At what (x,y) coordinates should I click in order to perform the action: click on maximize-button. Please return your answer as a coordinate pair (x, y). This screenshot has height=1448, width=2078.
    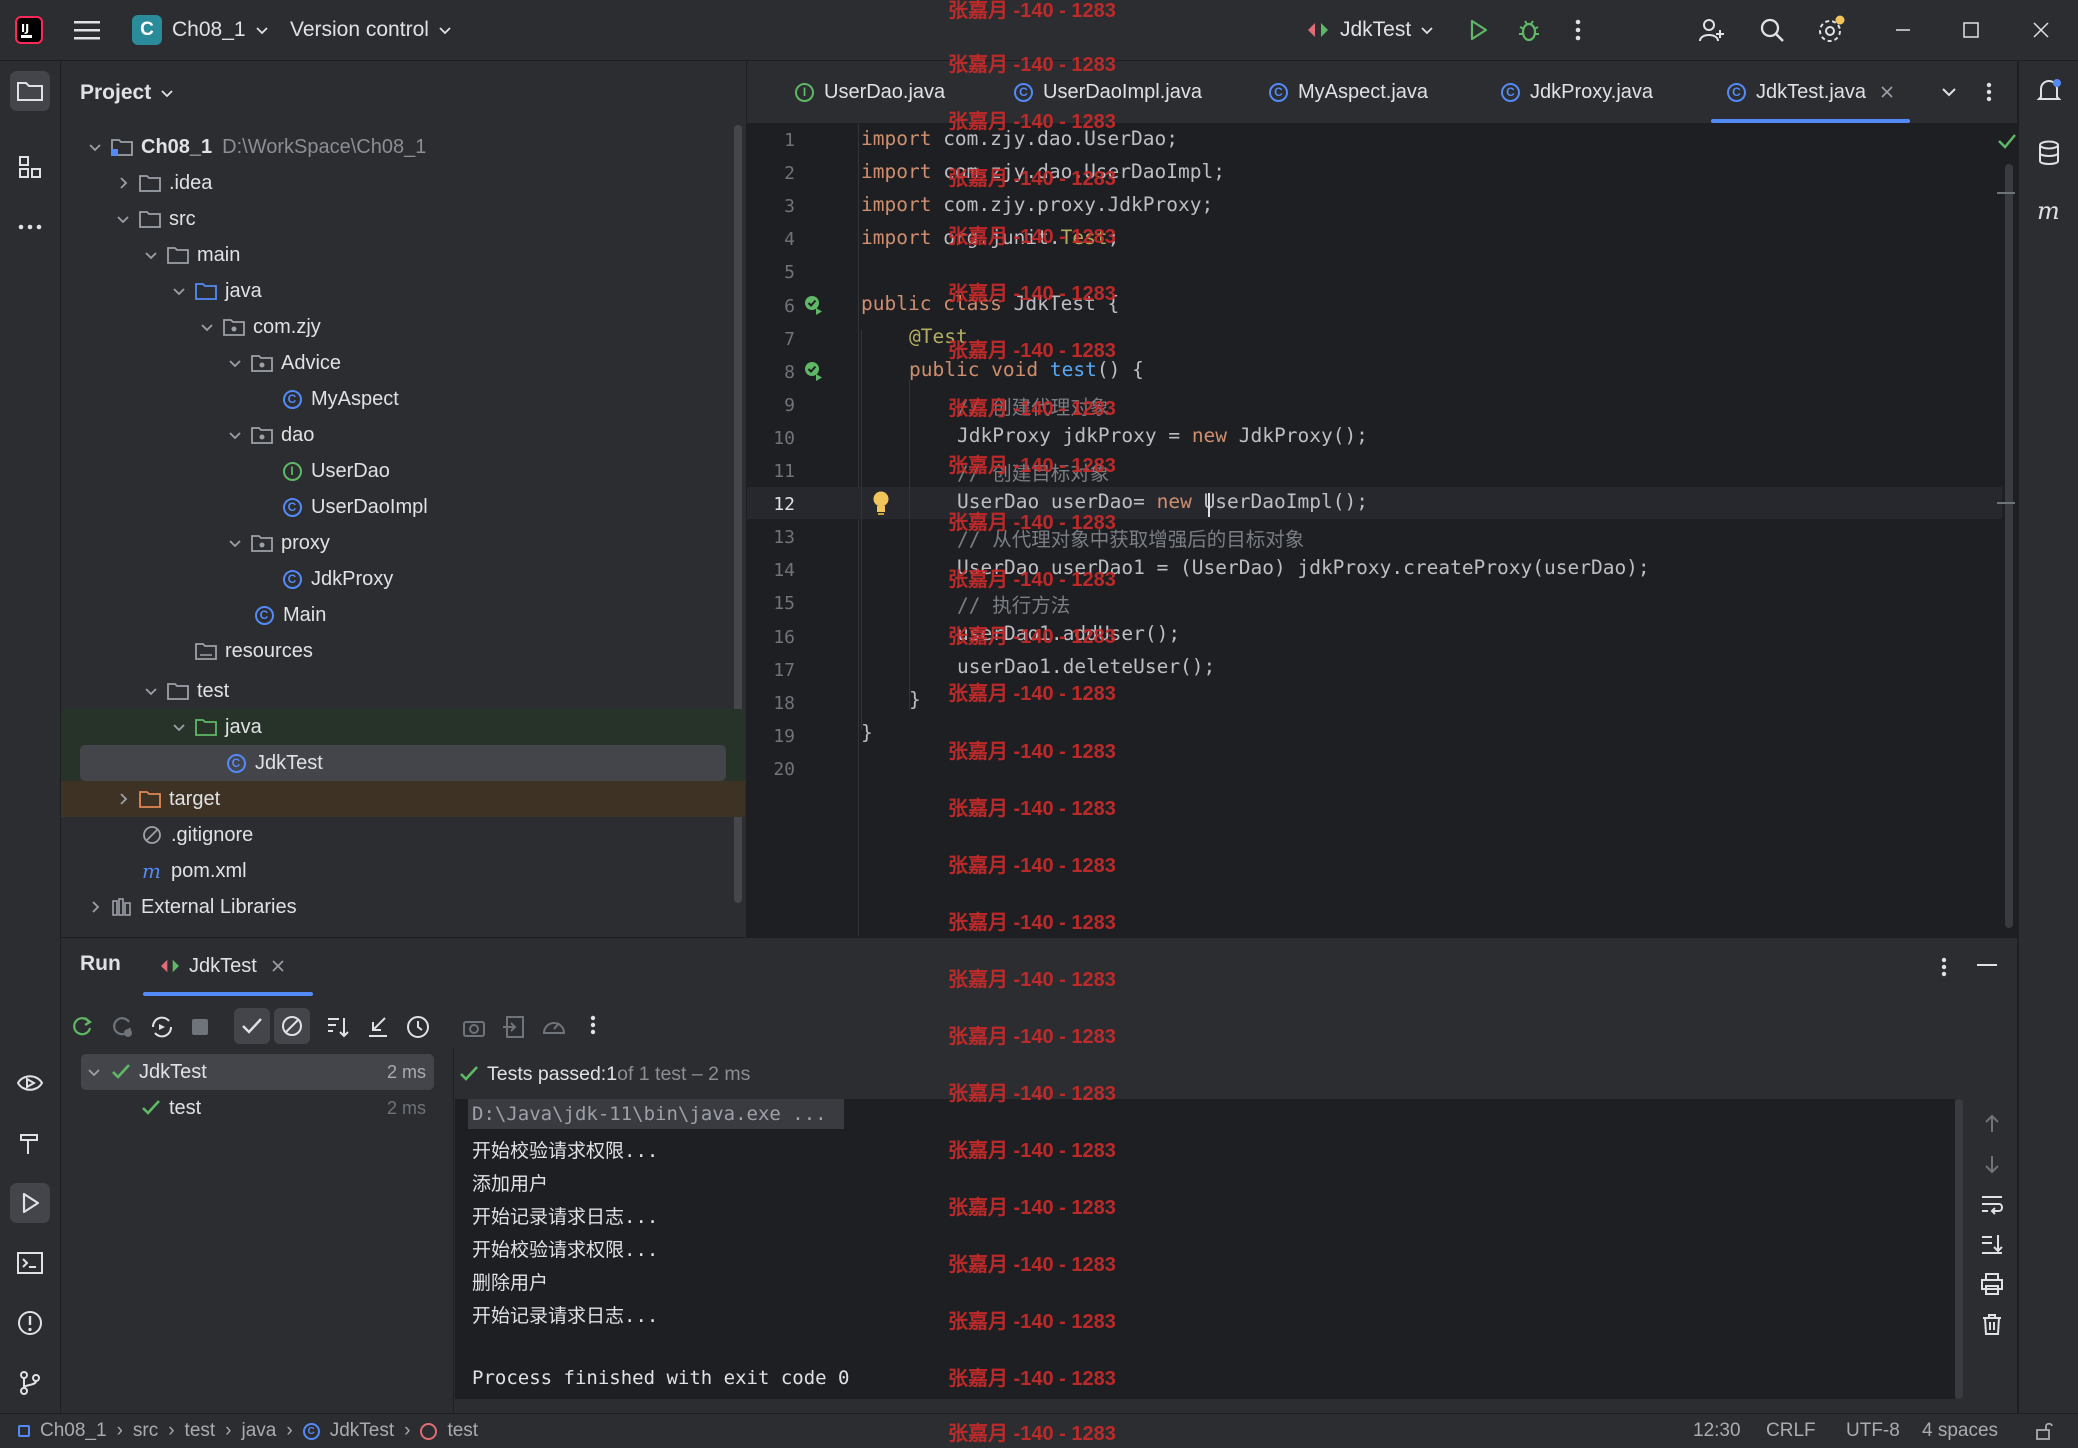
    Looking at the image, I should click on (1971, 30).